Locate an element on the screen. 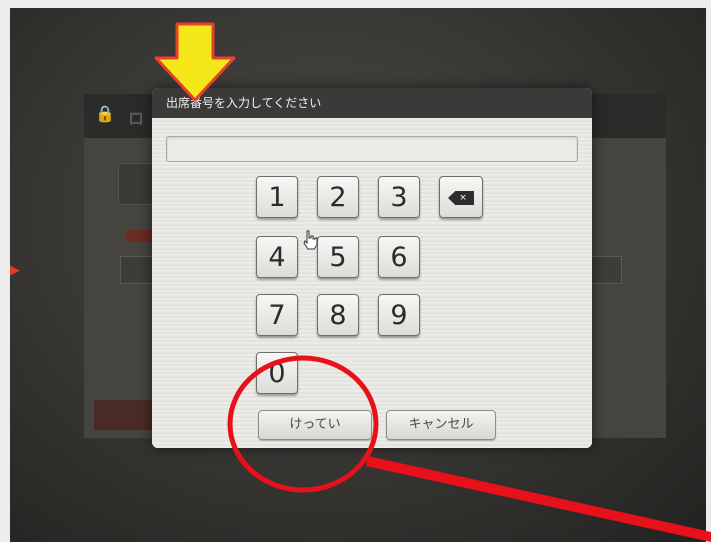 The image size is (711, 542). key-7: 7 is located at coordinates (277, 315).